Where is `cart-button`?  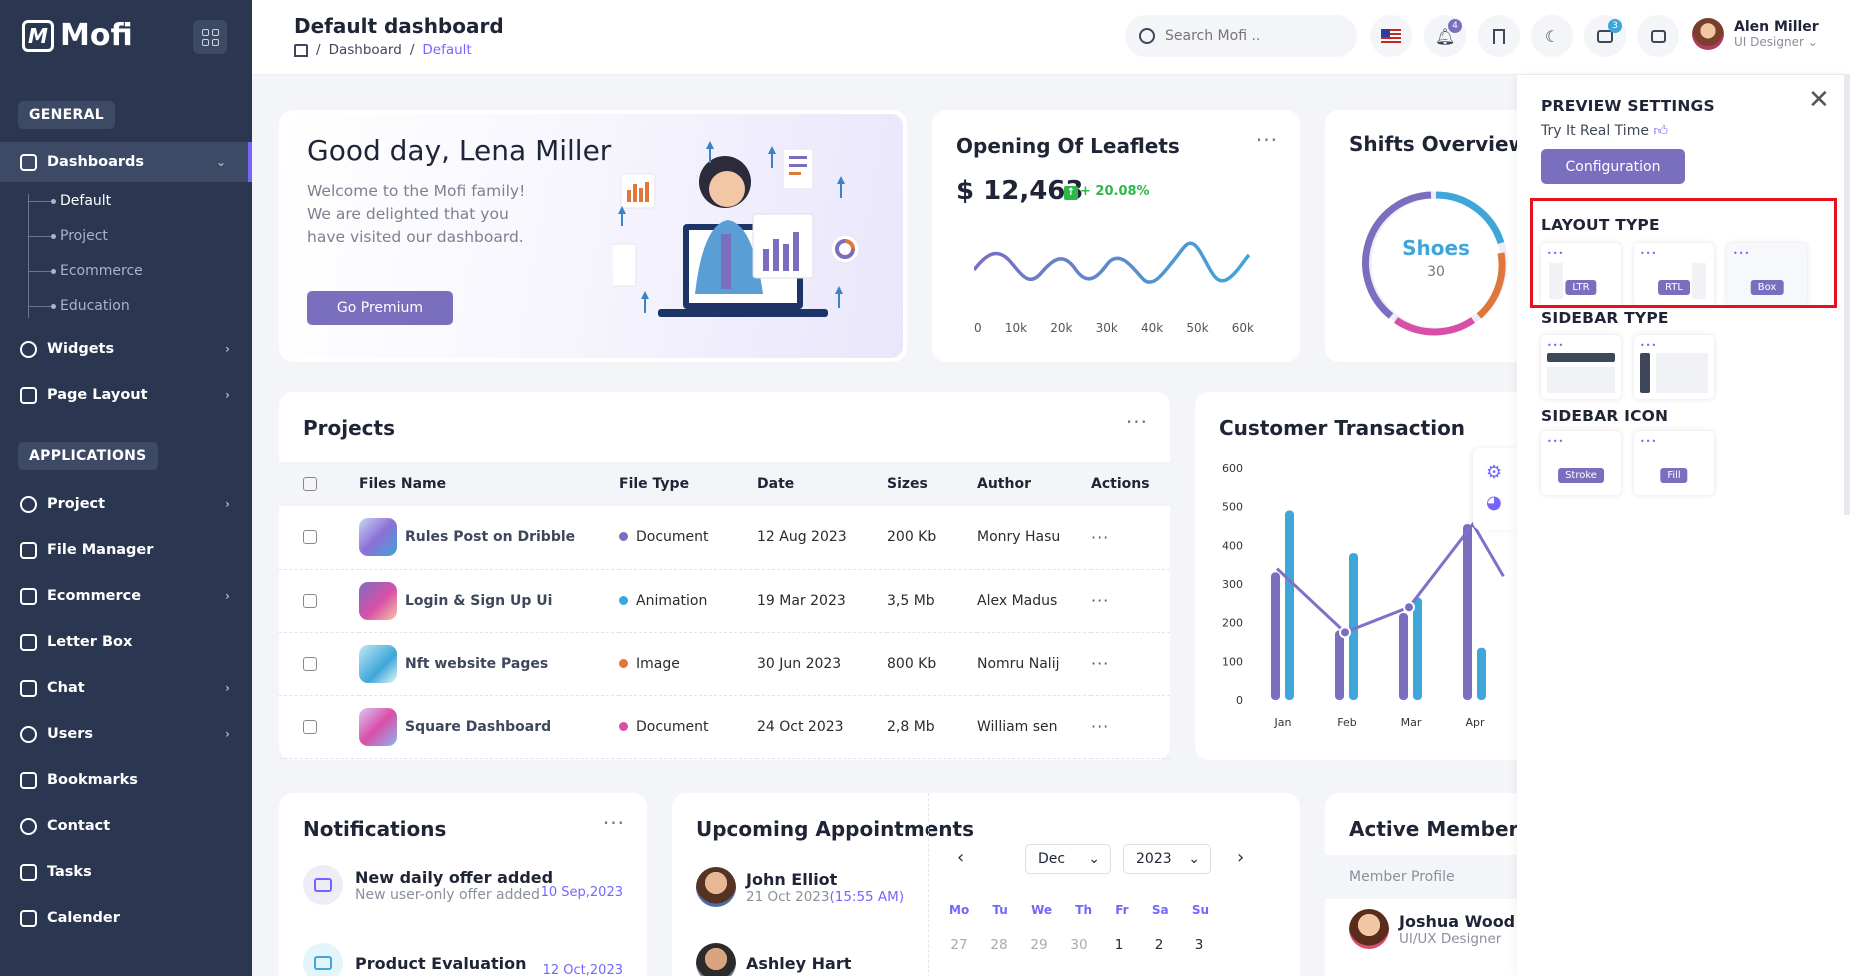
cart-button is located at coordinates (1658, 36).